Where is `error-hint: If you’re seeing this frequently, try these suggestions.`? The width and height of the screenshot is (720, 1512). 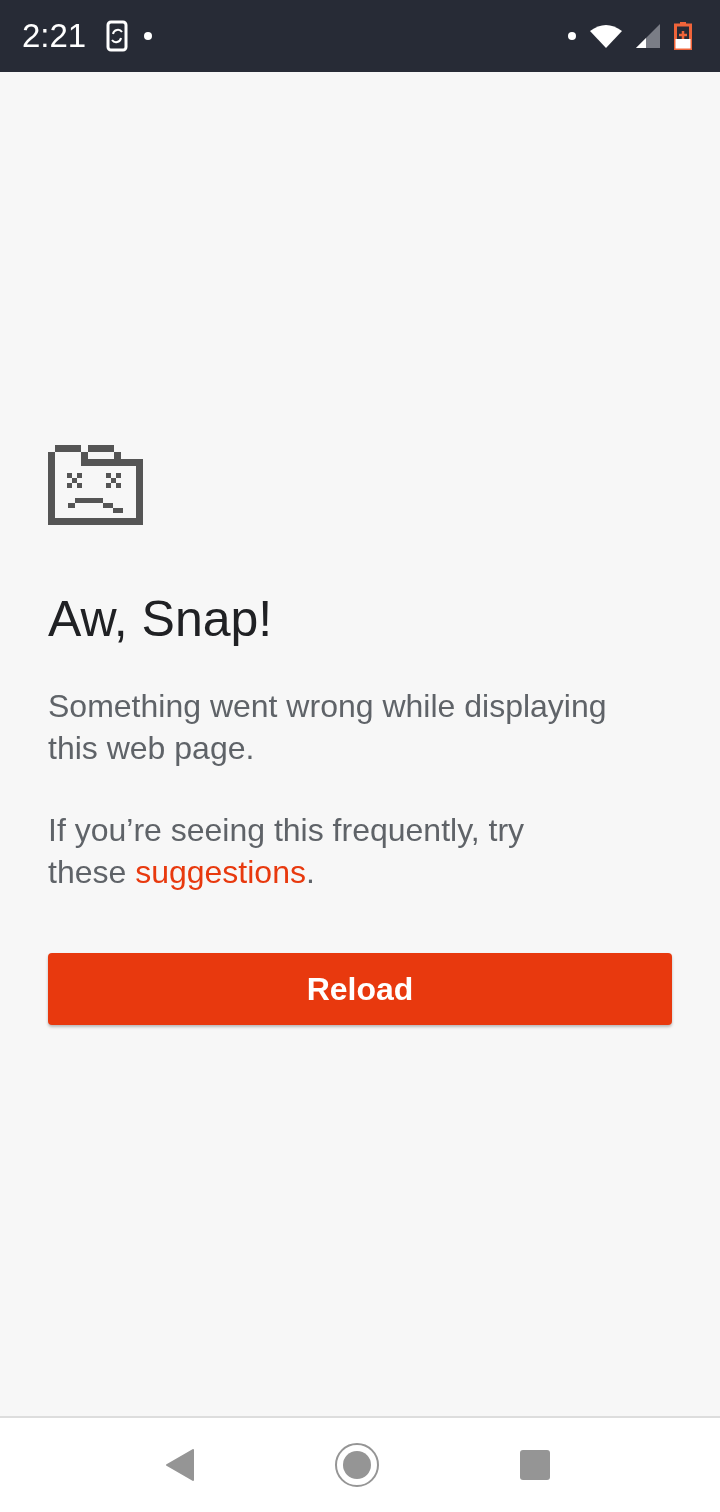 error-hint: If you’re seeing this frequently, try these suggestions. is located at coordinates (287, 851).